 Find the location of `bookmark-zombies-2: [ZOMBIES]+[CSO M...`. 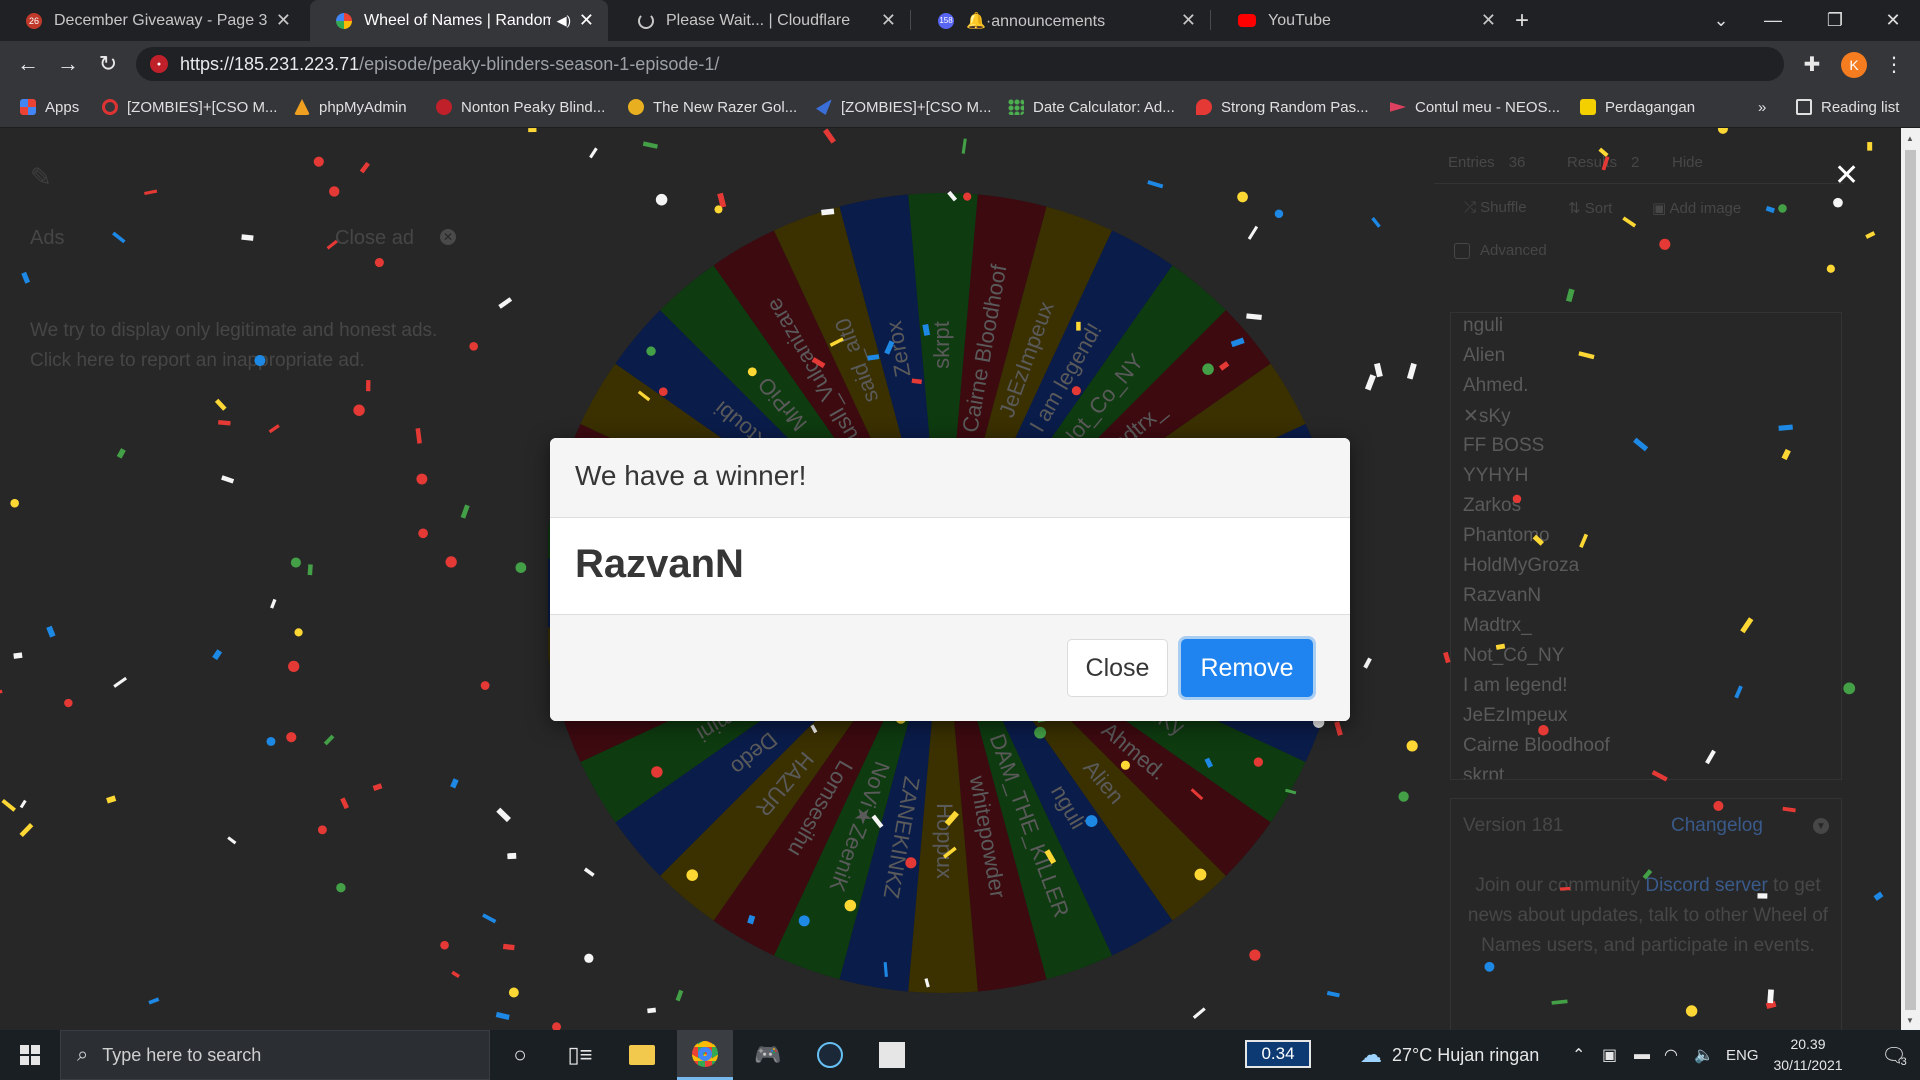

bookmark-zombies-2: [ZOMBIES]+[CSO M... is located at coordinates (903, 107).